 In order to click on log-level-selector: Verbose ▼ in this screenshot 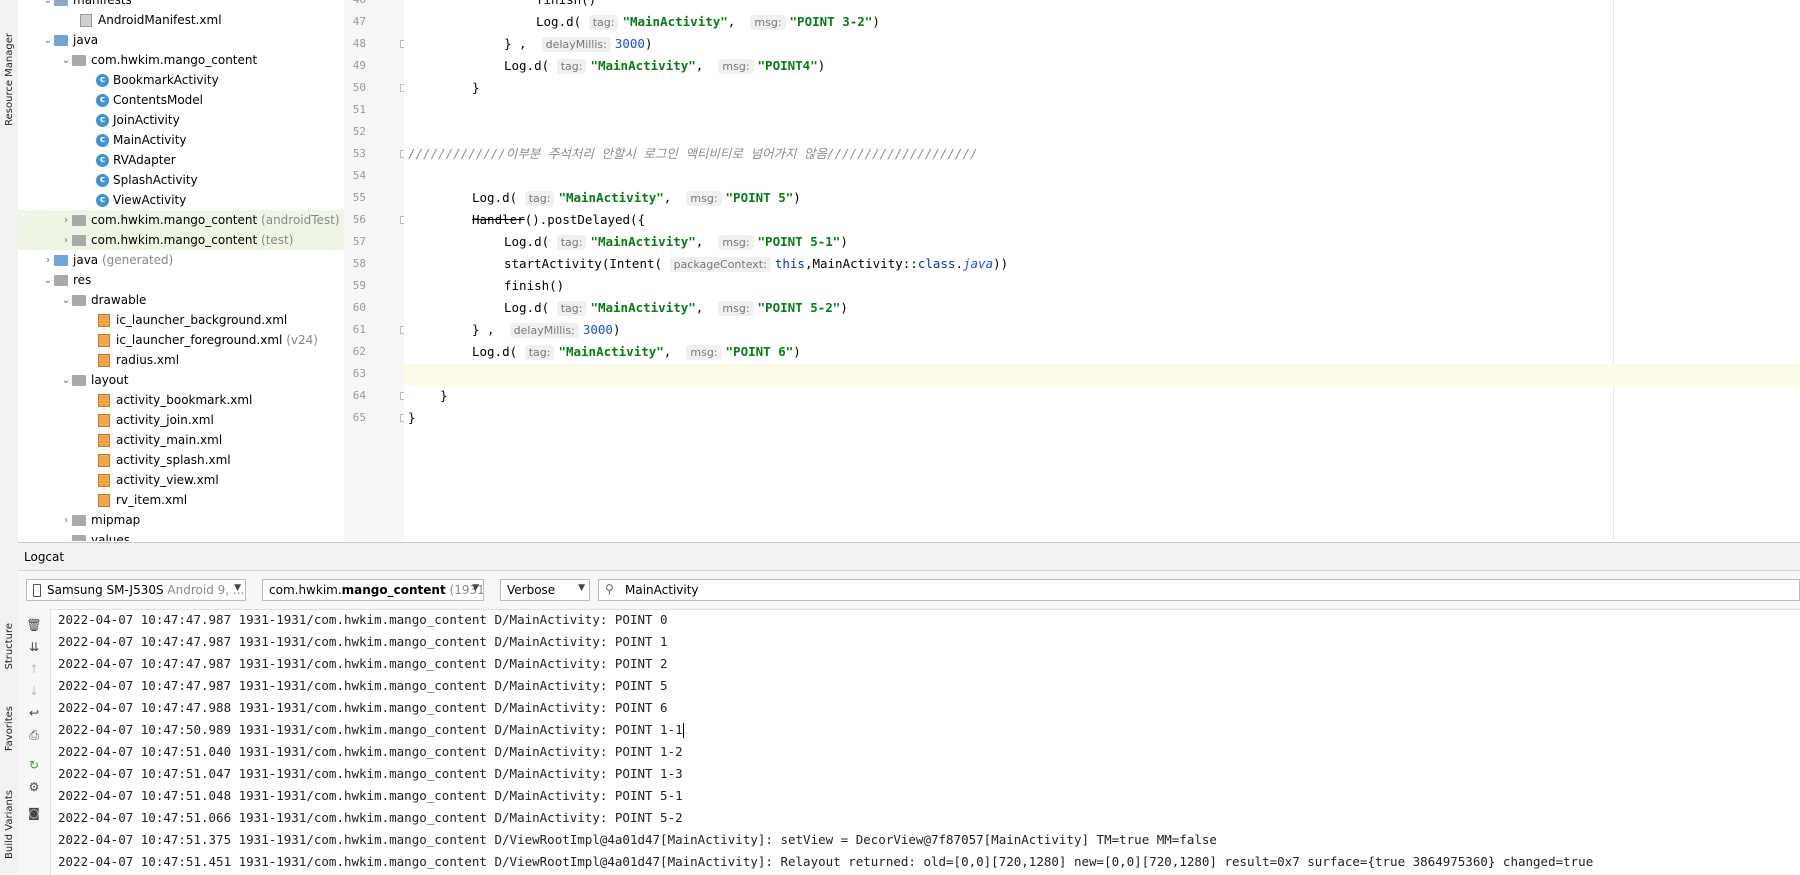, I will do `click(545, 590)`.